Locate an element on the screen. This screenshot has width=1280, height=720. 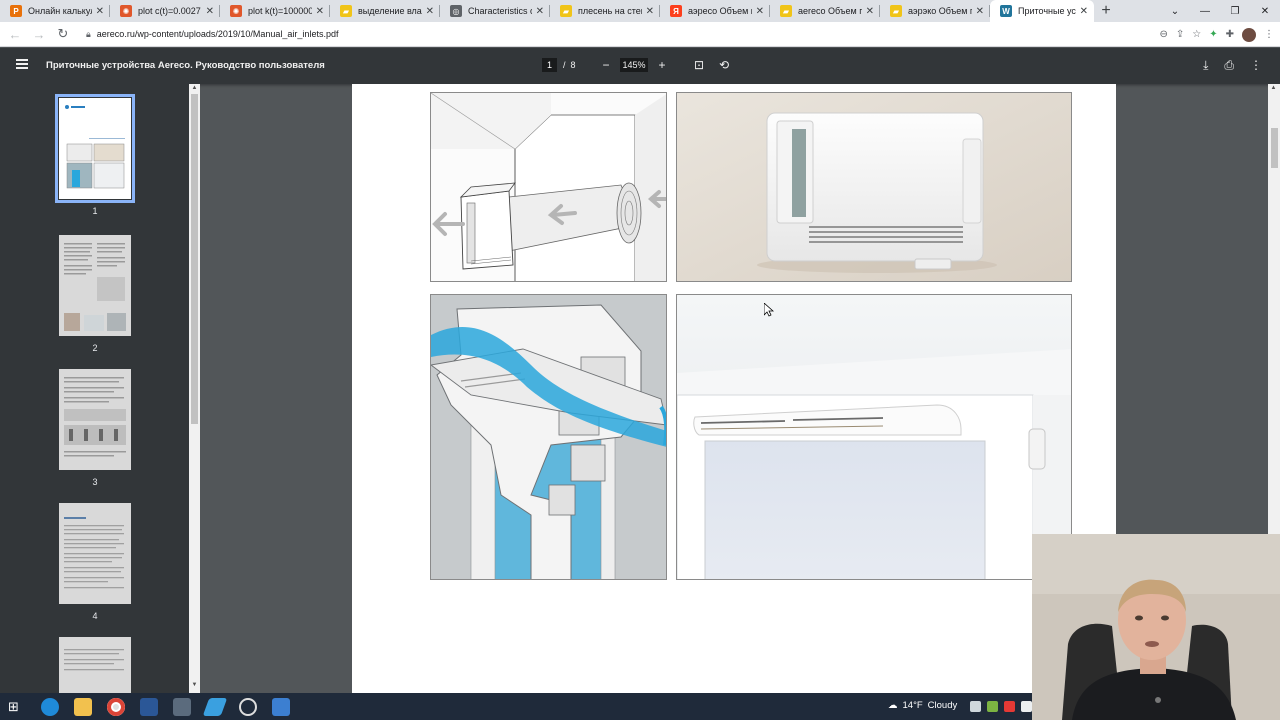
extension-icon: ✦ is located at coordinates (1213, 34).